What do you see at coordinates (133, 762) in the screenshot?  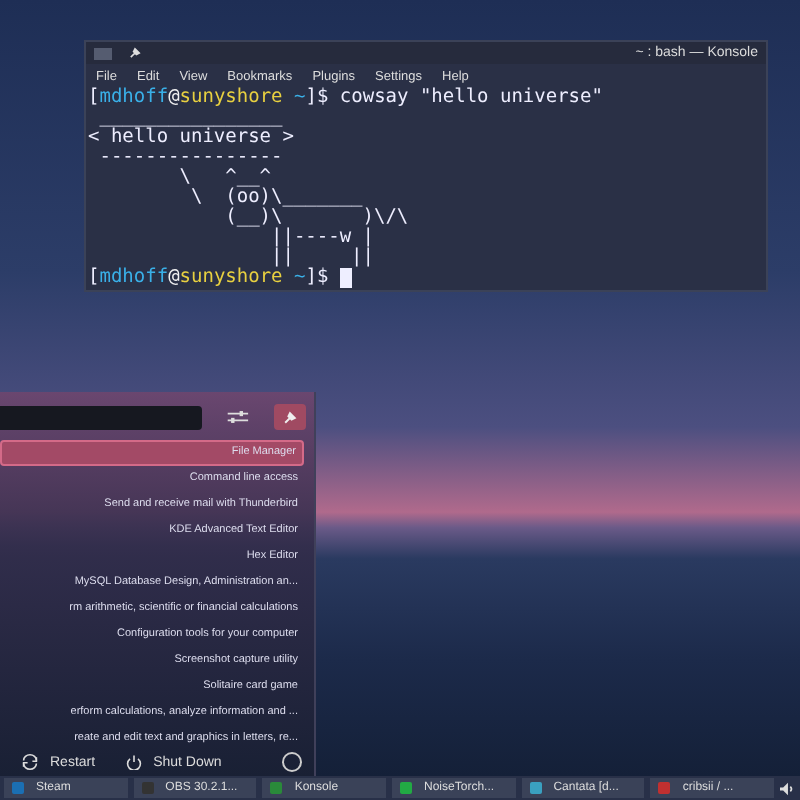 I see `power-icon` at bounding box center [133, 762].